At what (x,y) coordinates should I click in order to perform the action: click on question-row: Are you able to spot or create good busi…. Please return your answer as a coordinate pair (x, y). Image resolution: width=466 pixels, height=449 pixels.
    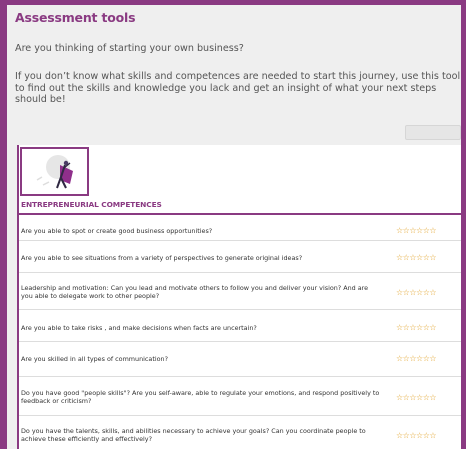
    Looking at the image, I should click on (240, 231).